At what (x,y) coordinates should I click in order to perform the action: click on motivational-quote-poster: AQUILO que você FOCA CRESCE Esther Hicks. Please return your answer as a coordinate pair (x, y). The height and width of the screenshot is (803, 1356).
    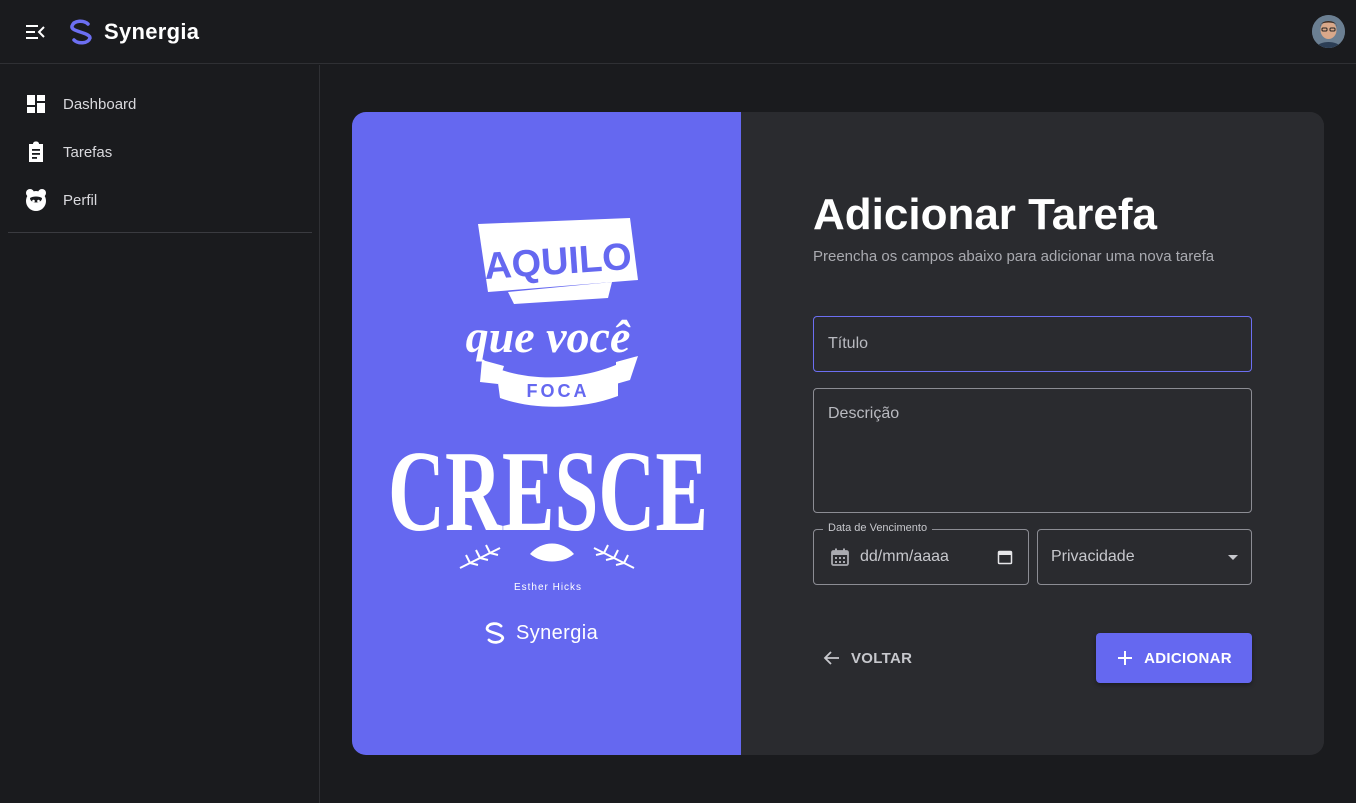
    Looking at the image, I should click on (548, 405).